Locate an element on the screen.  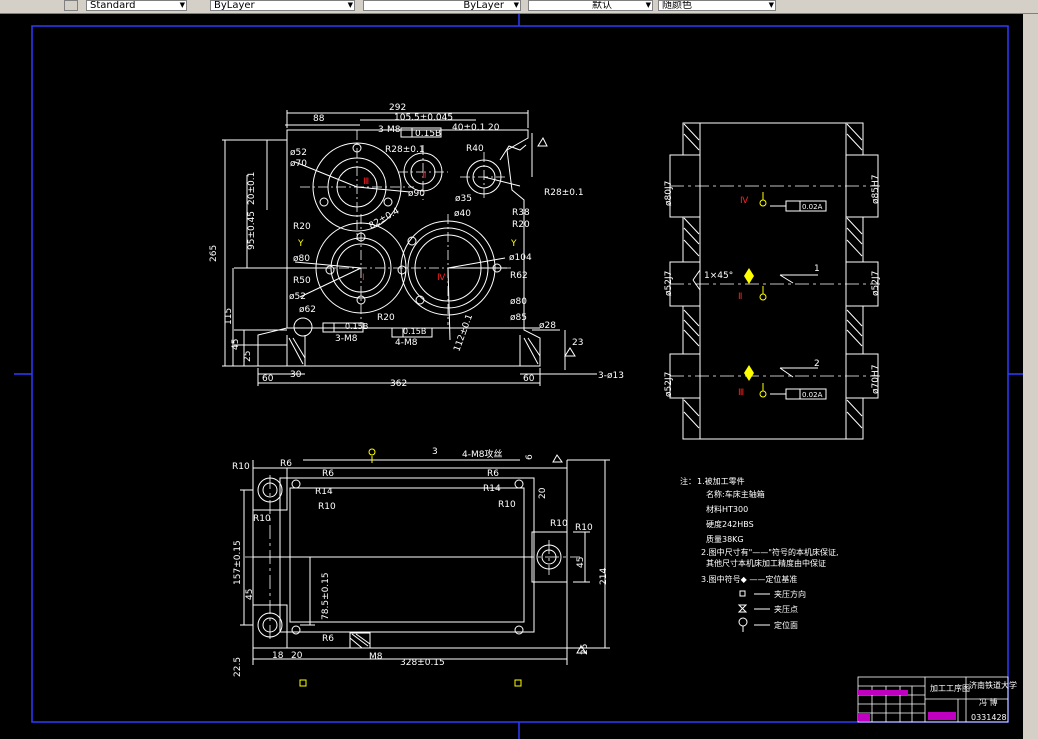
school-name: 济南铁道大学 is located at coordinates (993, 685).